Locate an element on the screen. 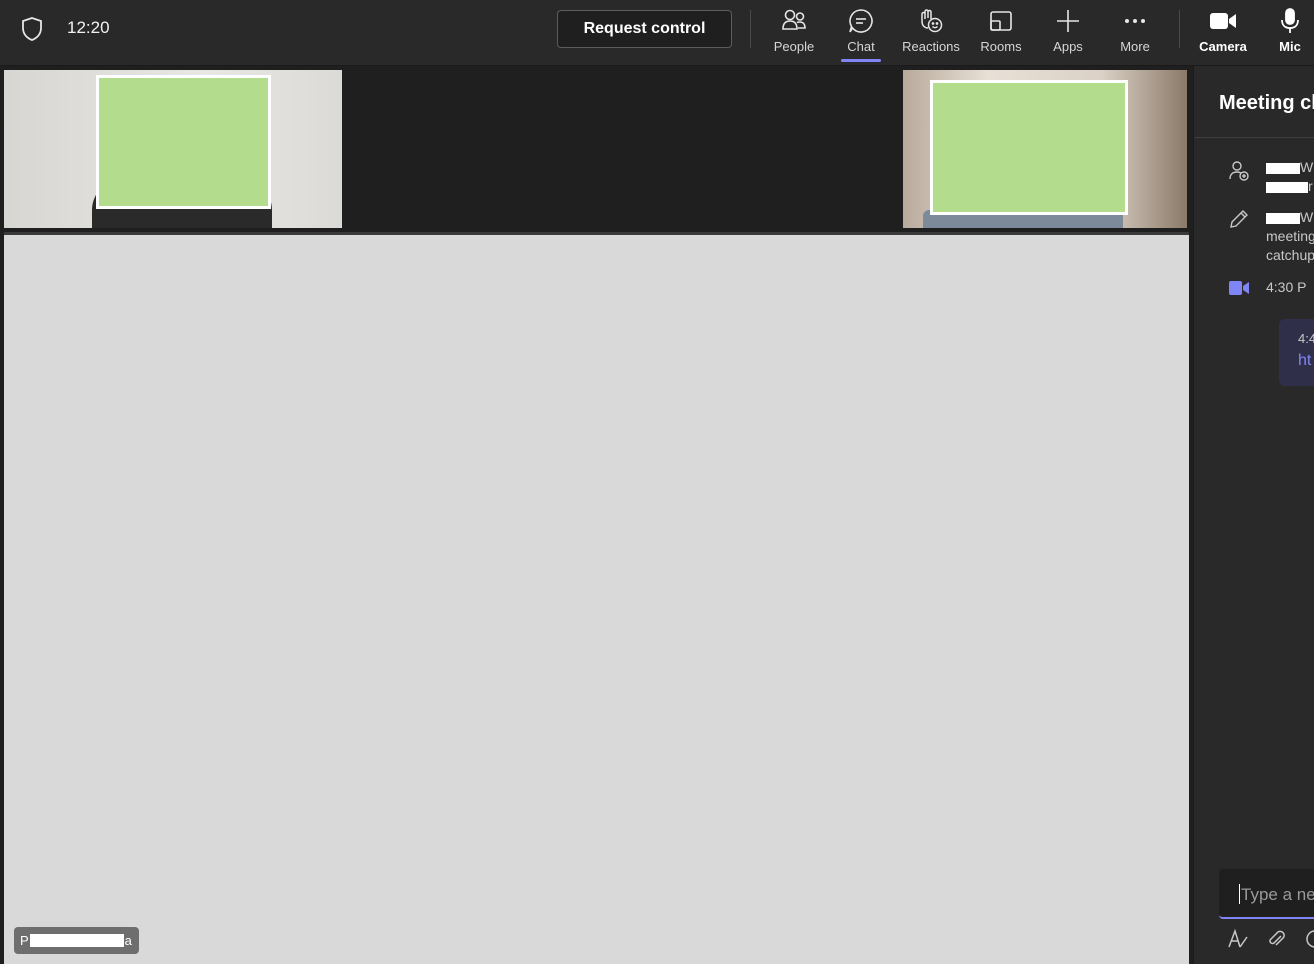 The width and height of the screenshot is (1314, 964). plus-icon is located at coordinates (1068, 21).